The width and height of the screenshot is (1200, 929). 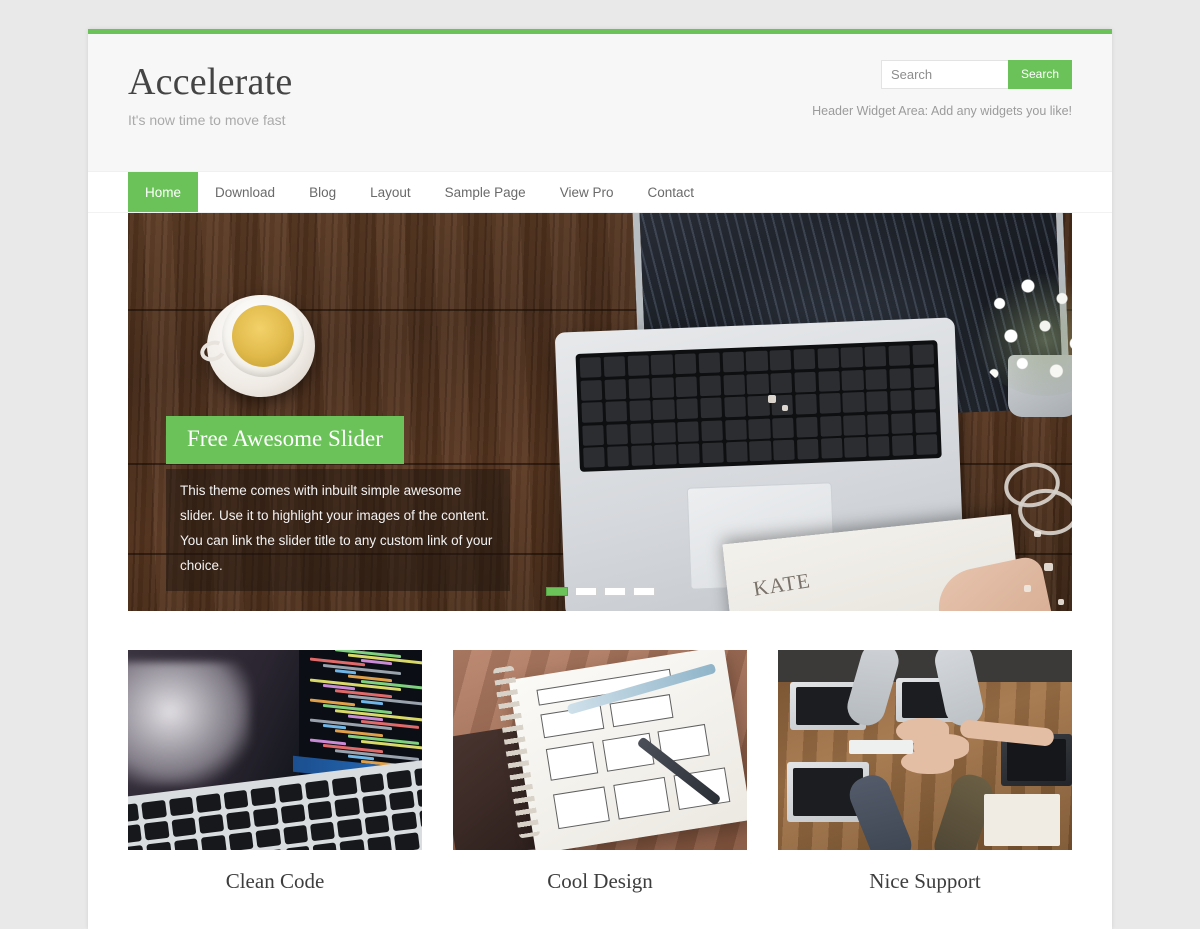 I want to click on nav-item-sample-page: Sample Page, so click(x=485, y=192).